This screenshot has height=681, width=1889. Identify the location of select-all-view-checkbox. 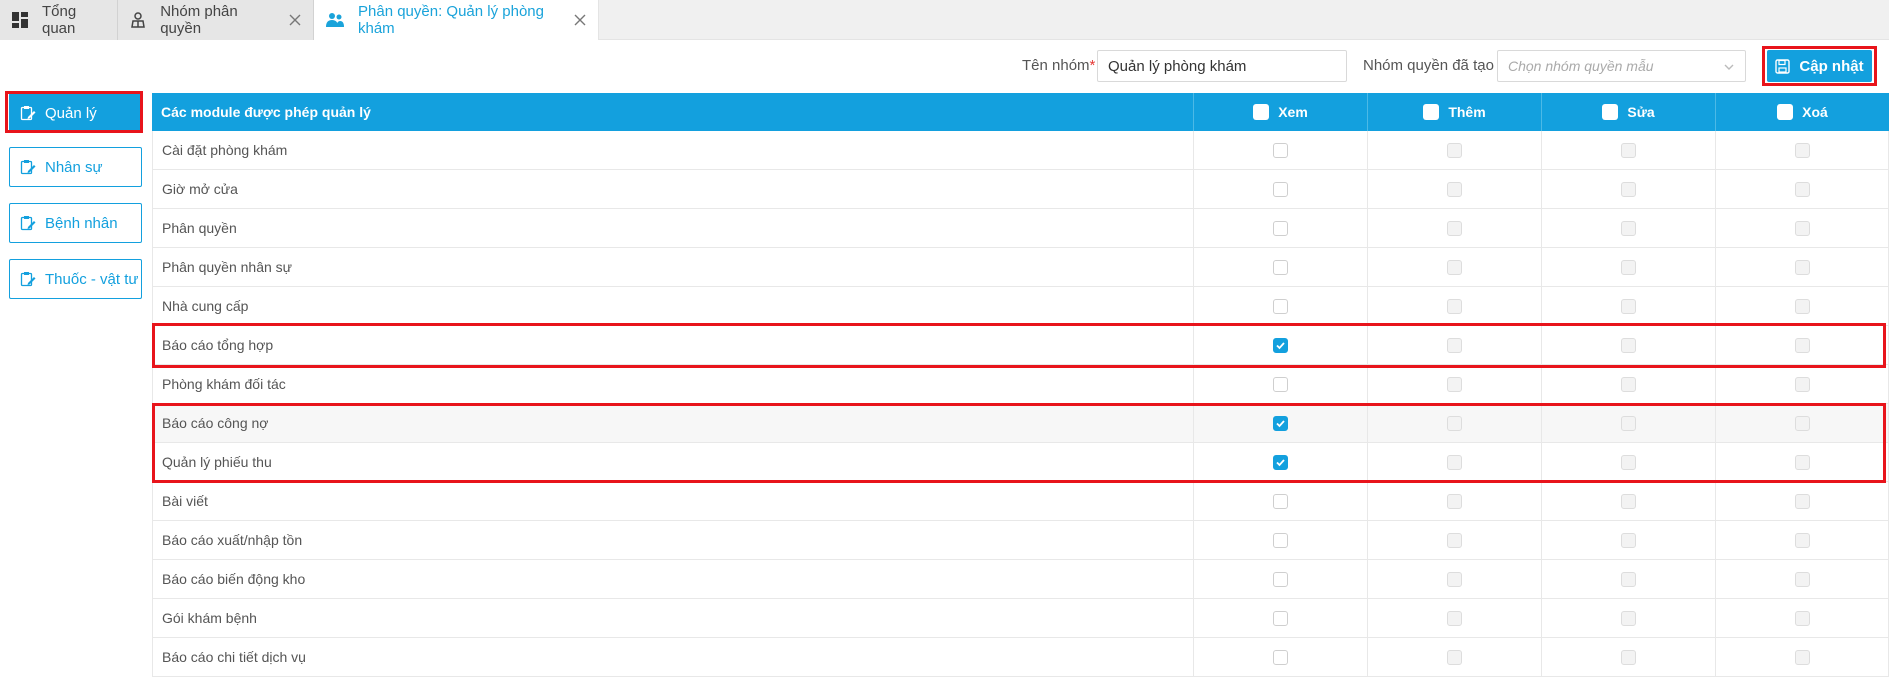
(1261, 112).